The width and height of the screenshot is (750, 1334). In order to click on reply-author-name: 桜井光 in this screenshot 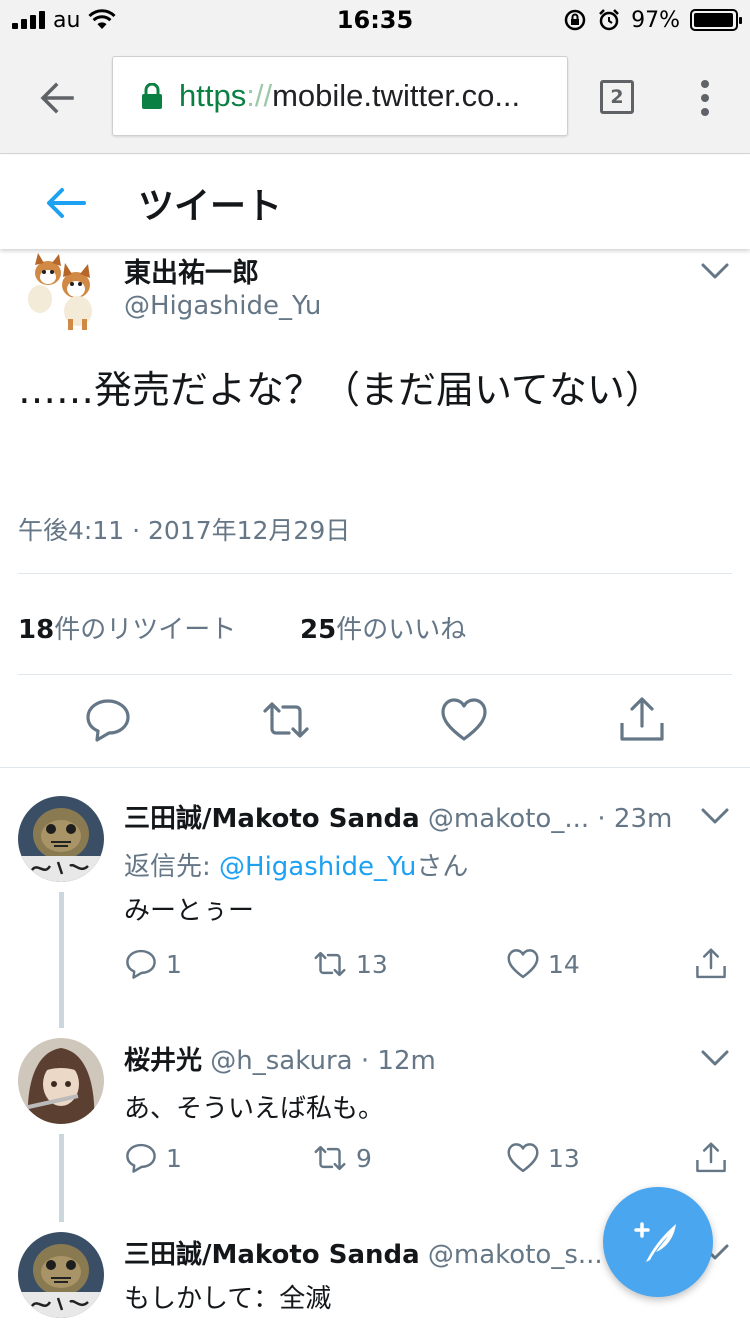, I will do `click(163, 1061)`.